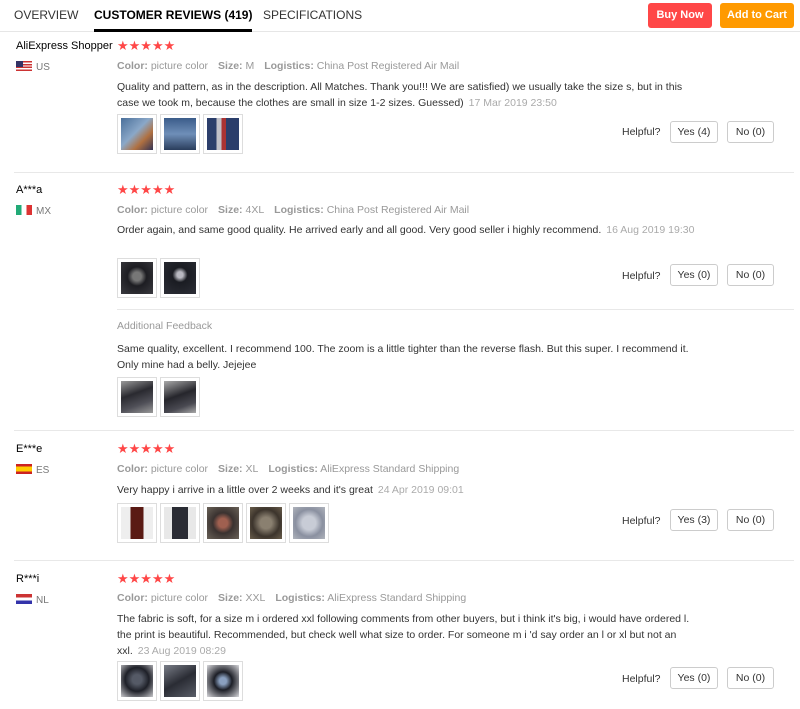 This screenshot has width=800, height=709. What do you see at coordinates (455, 309) in the screenshot?
I see `additional-feedback-divider` at bounding box center [455, 309].